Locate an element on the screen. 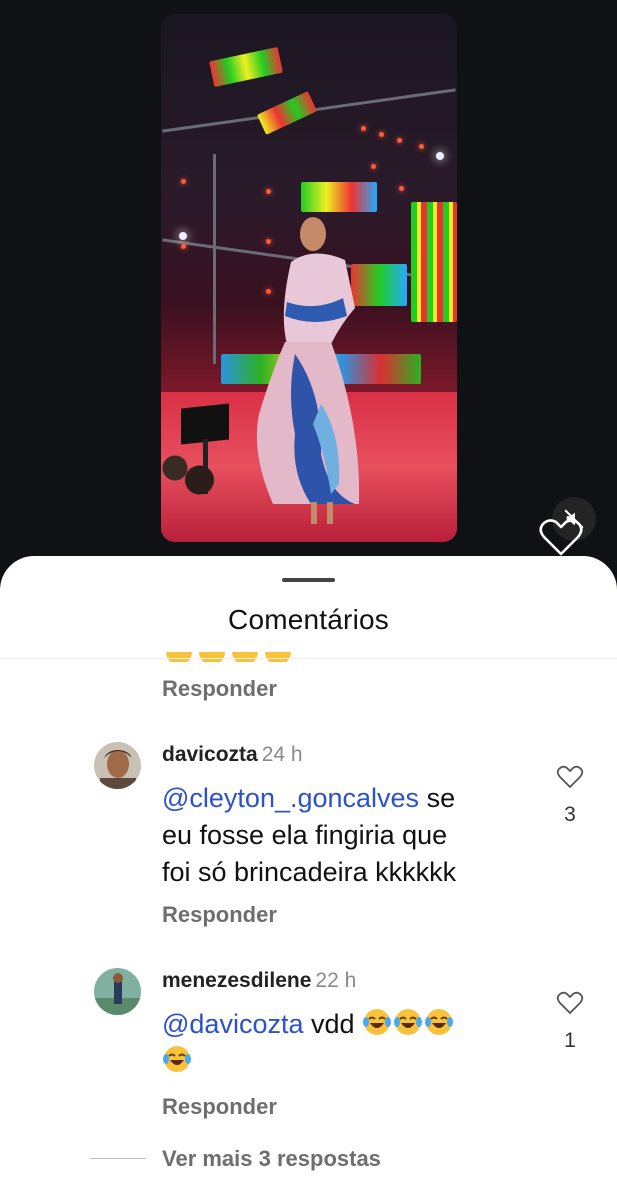  comment-username: menezesdilene is located at coordinates (236, 980).